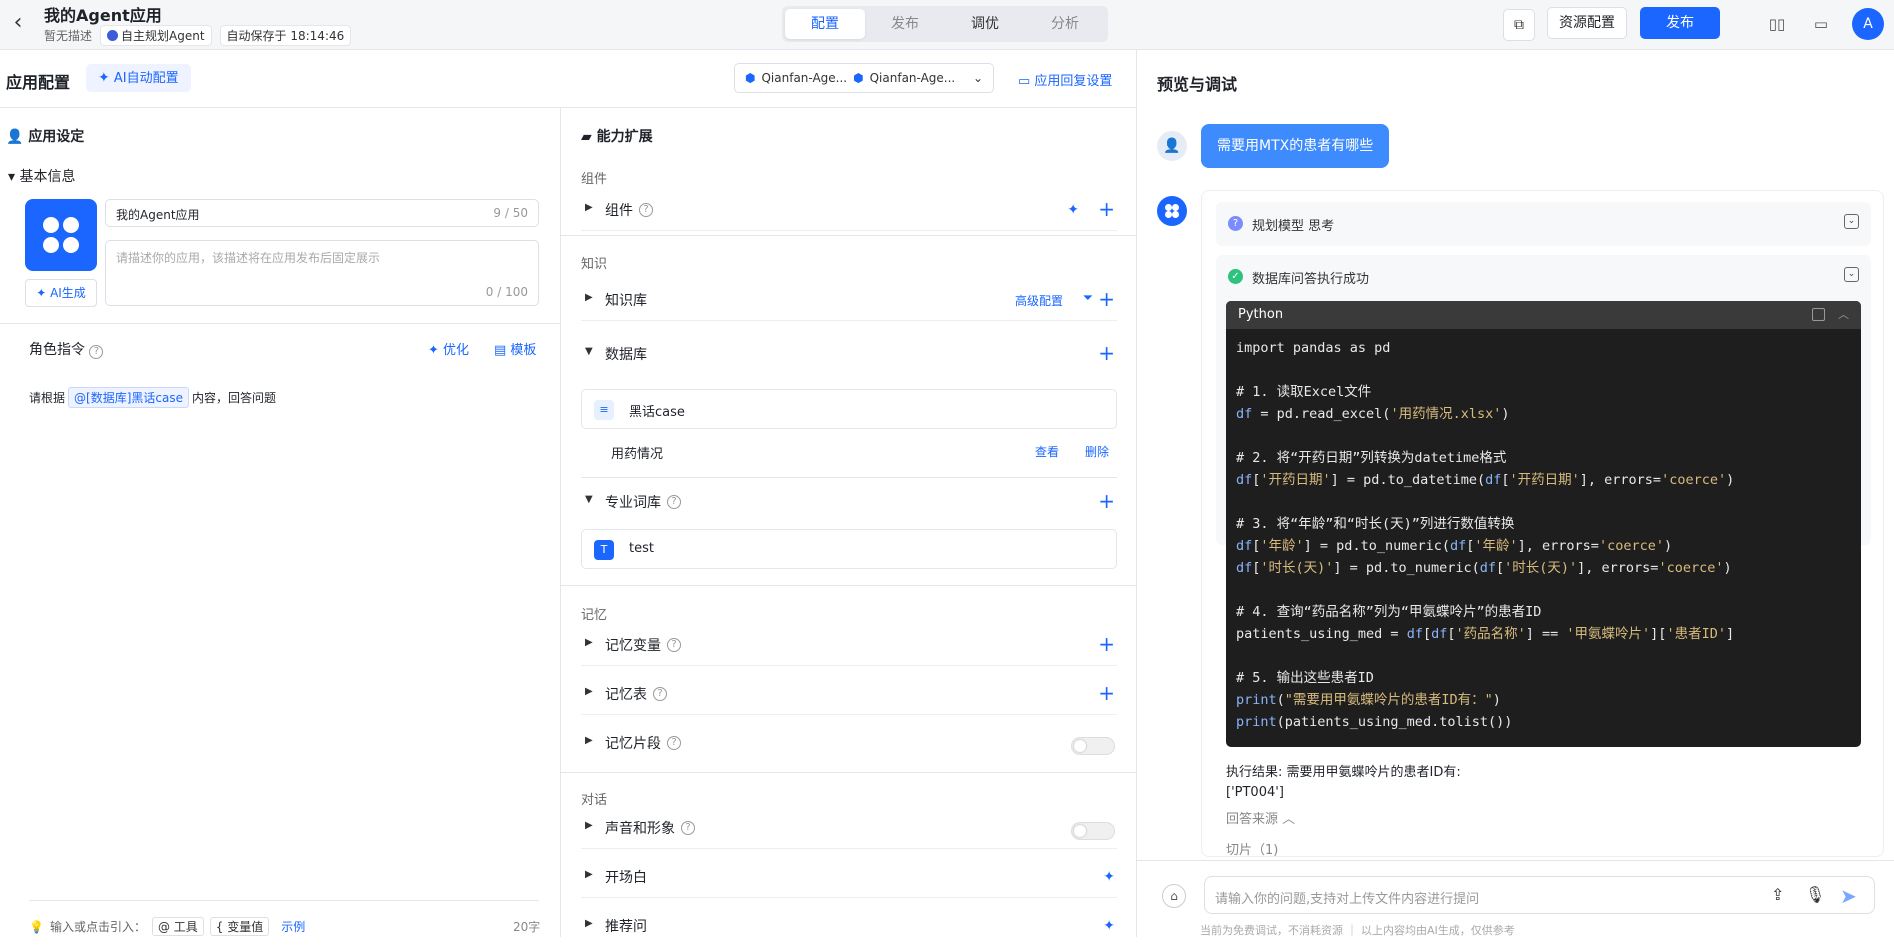 The image size is (1894, 947). Describe the element at coordinates (515, 348) in the screenshot. I see `template-button: ▤ 模板` at that location.